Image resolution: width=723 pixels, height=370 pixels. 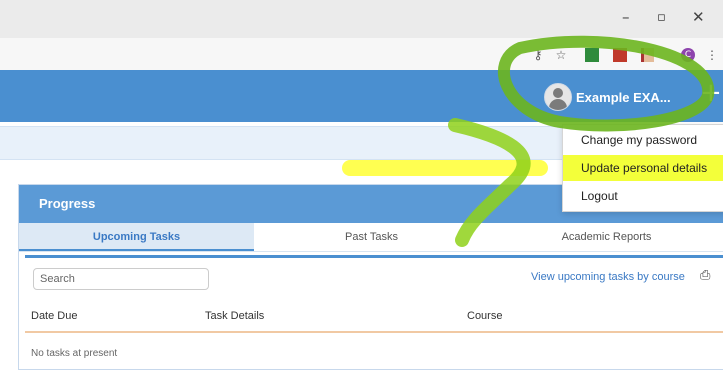 I want to click on column-header-task-details: Task Details, so click(x=234, y=316).